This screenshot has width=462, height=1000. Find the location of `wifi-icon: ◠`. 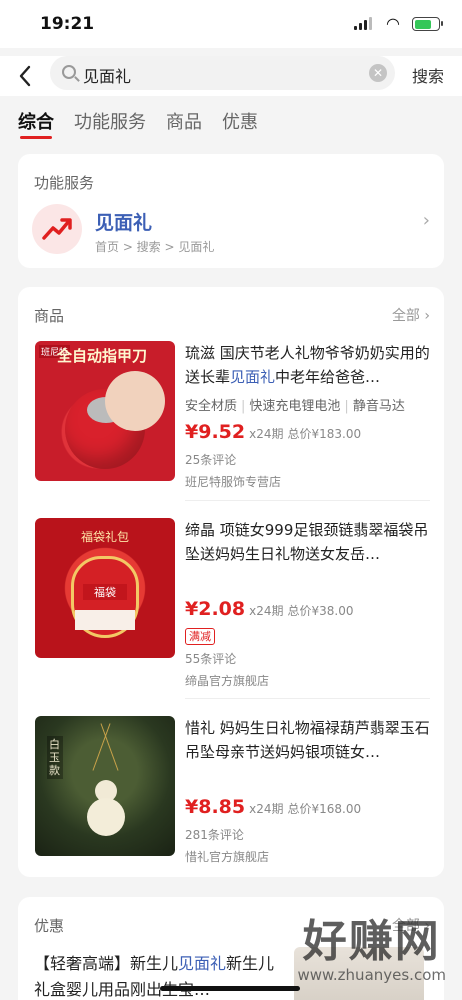

wifi-icon: ◠ is located at coordinates (393, 23).